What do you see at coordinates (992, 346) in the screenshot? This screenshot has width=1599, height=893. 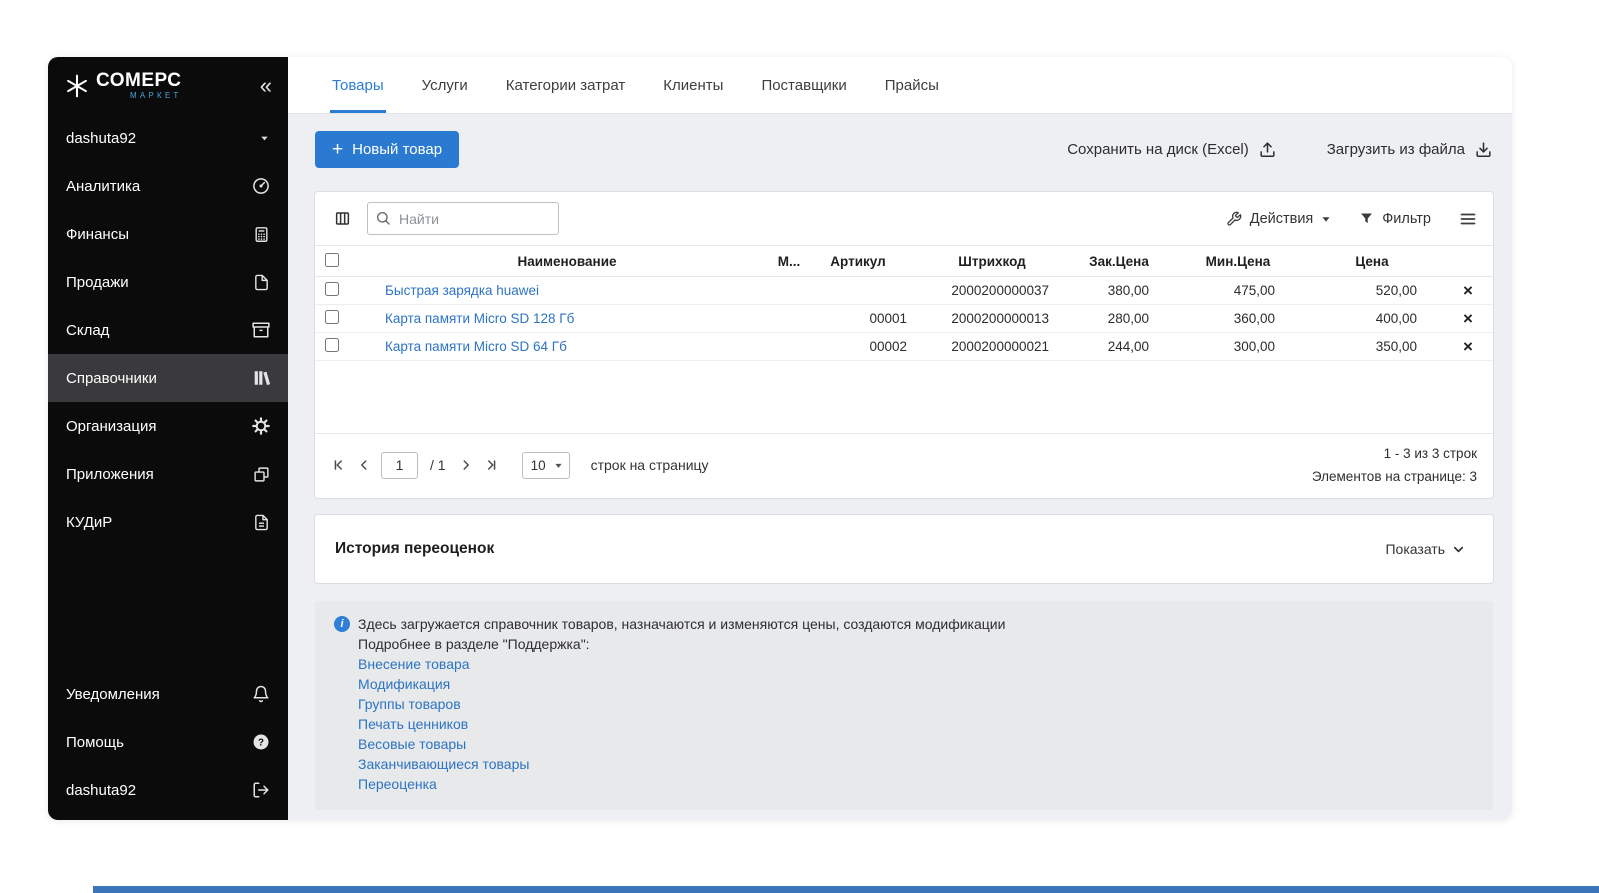 I see `cell-barcode: 2000200000021` at bounding box center [992, 346].